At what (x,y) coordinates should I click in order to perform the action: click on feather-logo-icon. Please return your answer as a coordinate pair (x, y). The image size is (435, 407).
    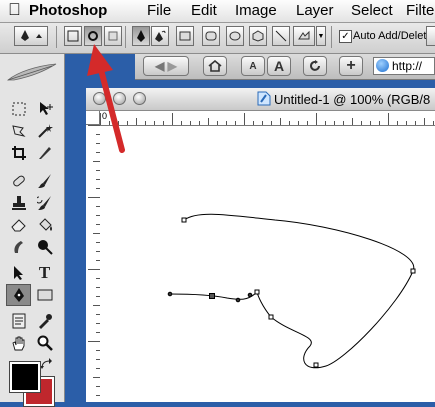
    Looking at the image, I should click on (32, 72).